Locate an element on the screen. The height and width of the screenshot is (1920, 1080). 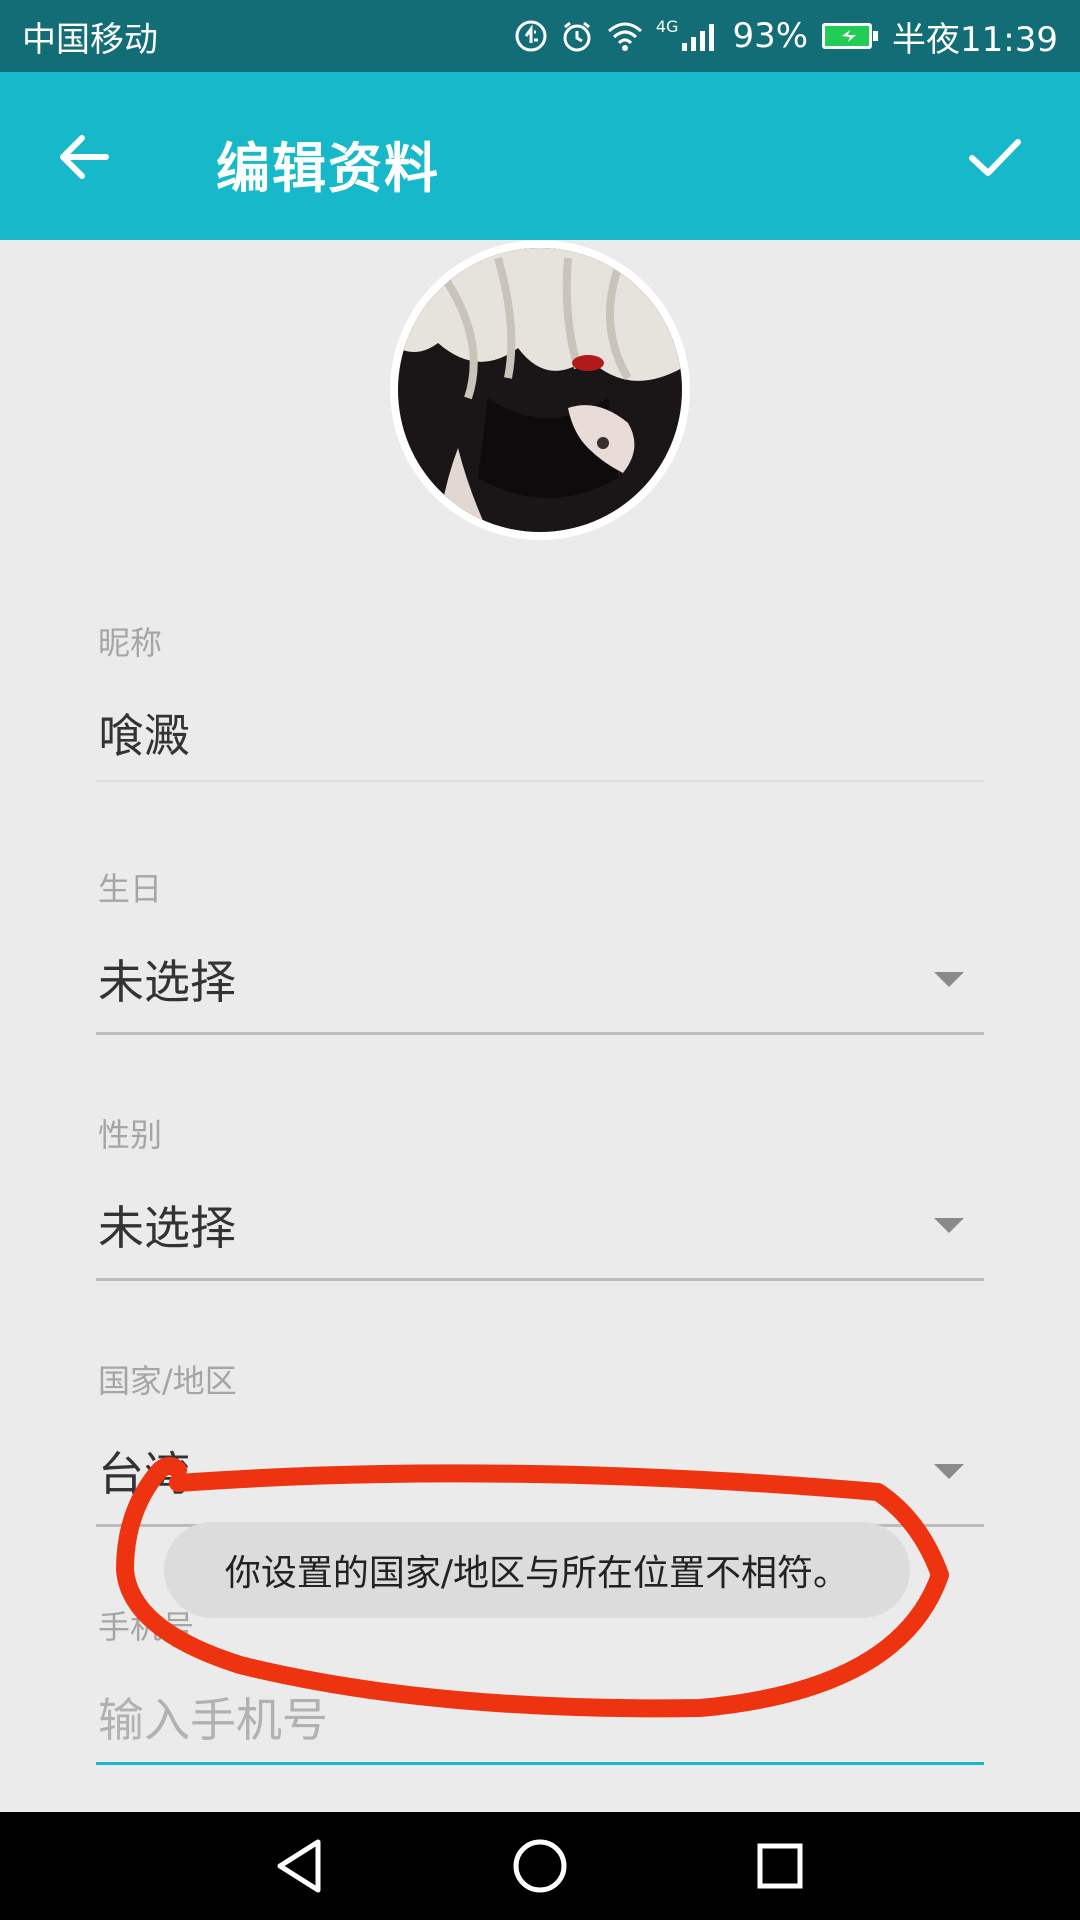
back-triangle-icon is located at coordinates (299, 1866).